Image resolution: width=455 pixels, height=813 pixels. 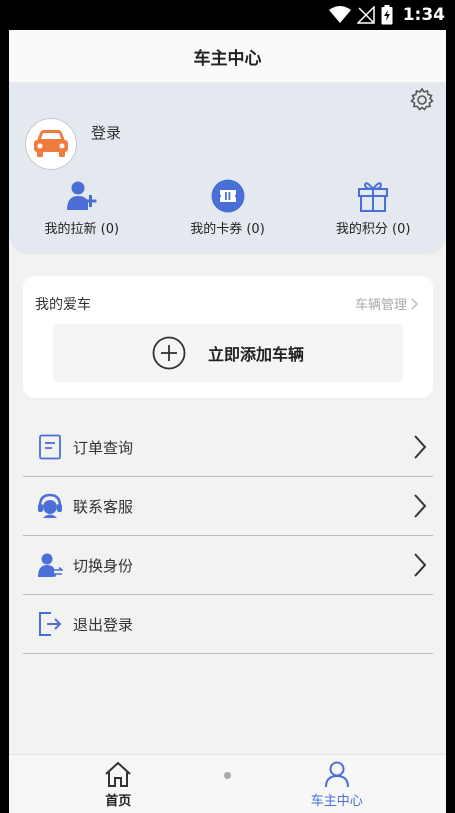 I want to click on status-bar: 1:34, so click(x=227, y=15).